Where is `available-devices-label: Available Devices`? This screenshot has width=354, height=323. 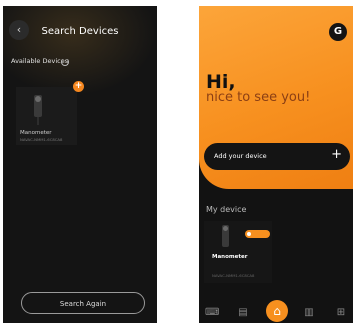
available-devices-label: Available Devices is located at coordinates (40, 61).